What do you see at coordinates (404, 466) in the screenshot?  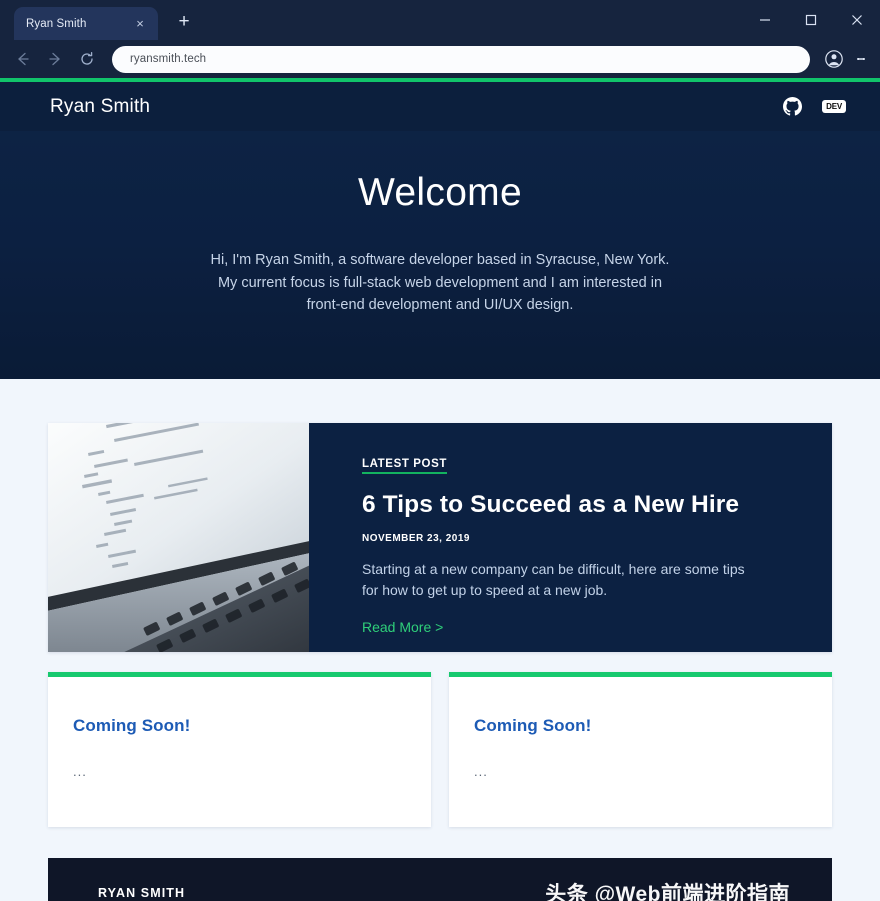 I see `latest-post-kicker: LATEST POST` at bounding box center [404, 466].